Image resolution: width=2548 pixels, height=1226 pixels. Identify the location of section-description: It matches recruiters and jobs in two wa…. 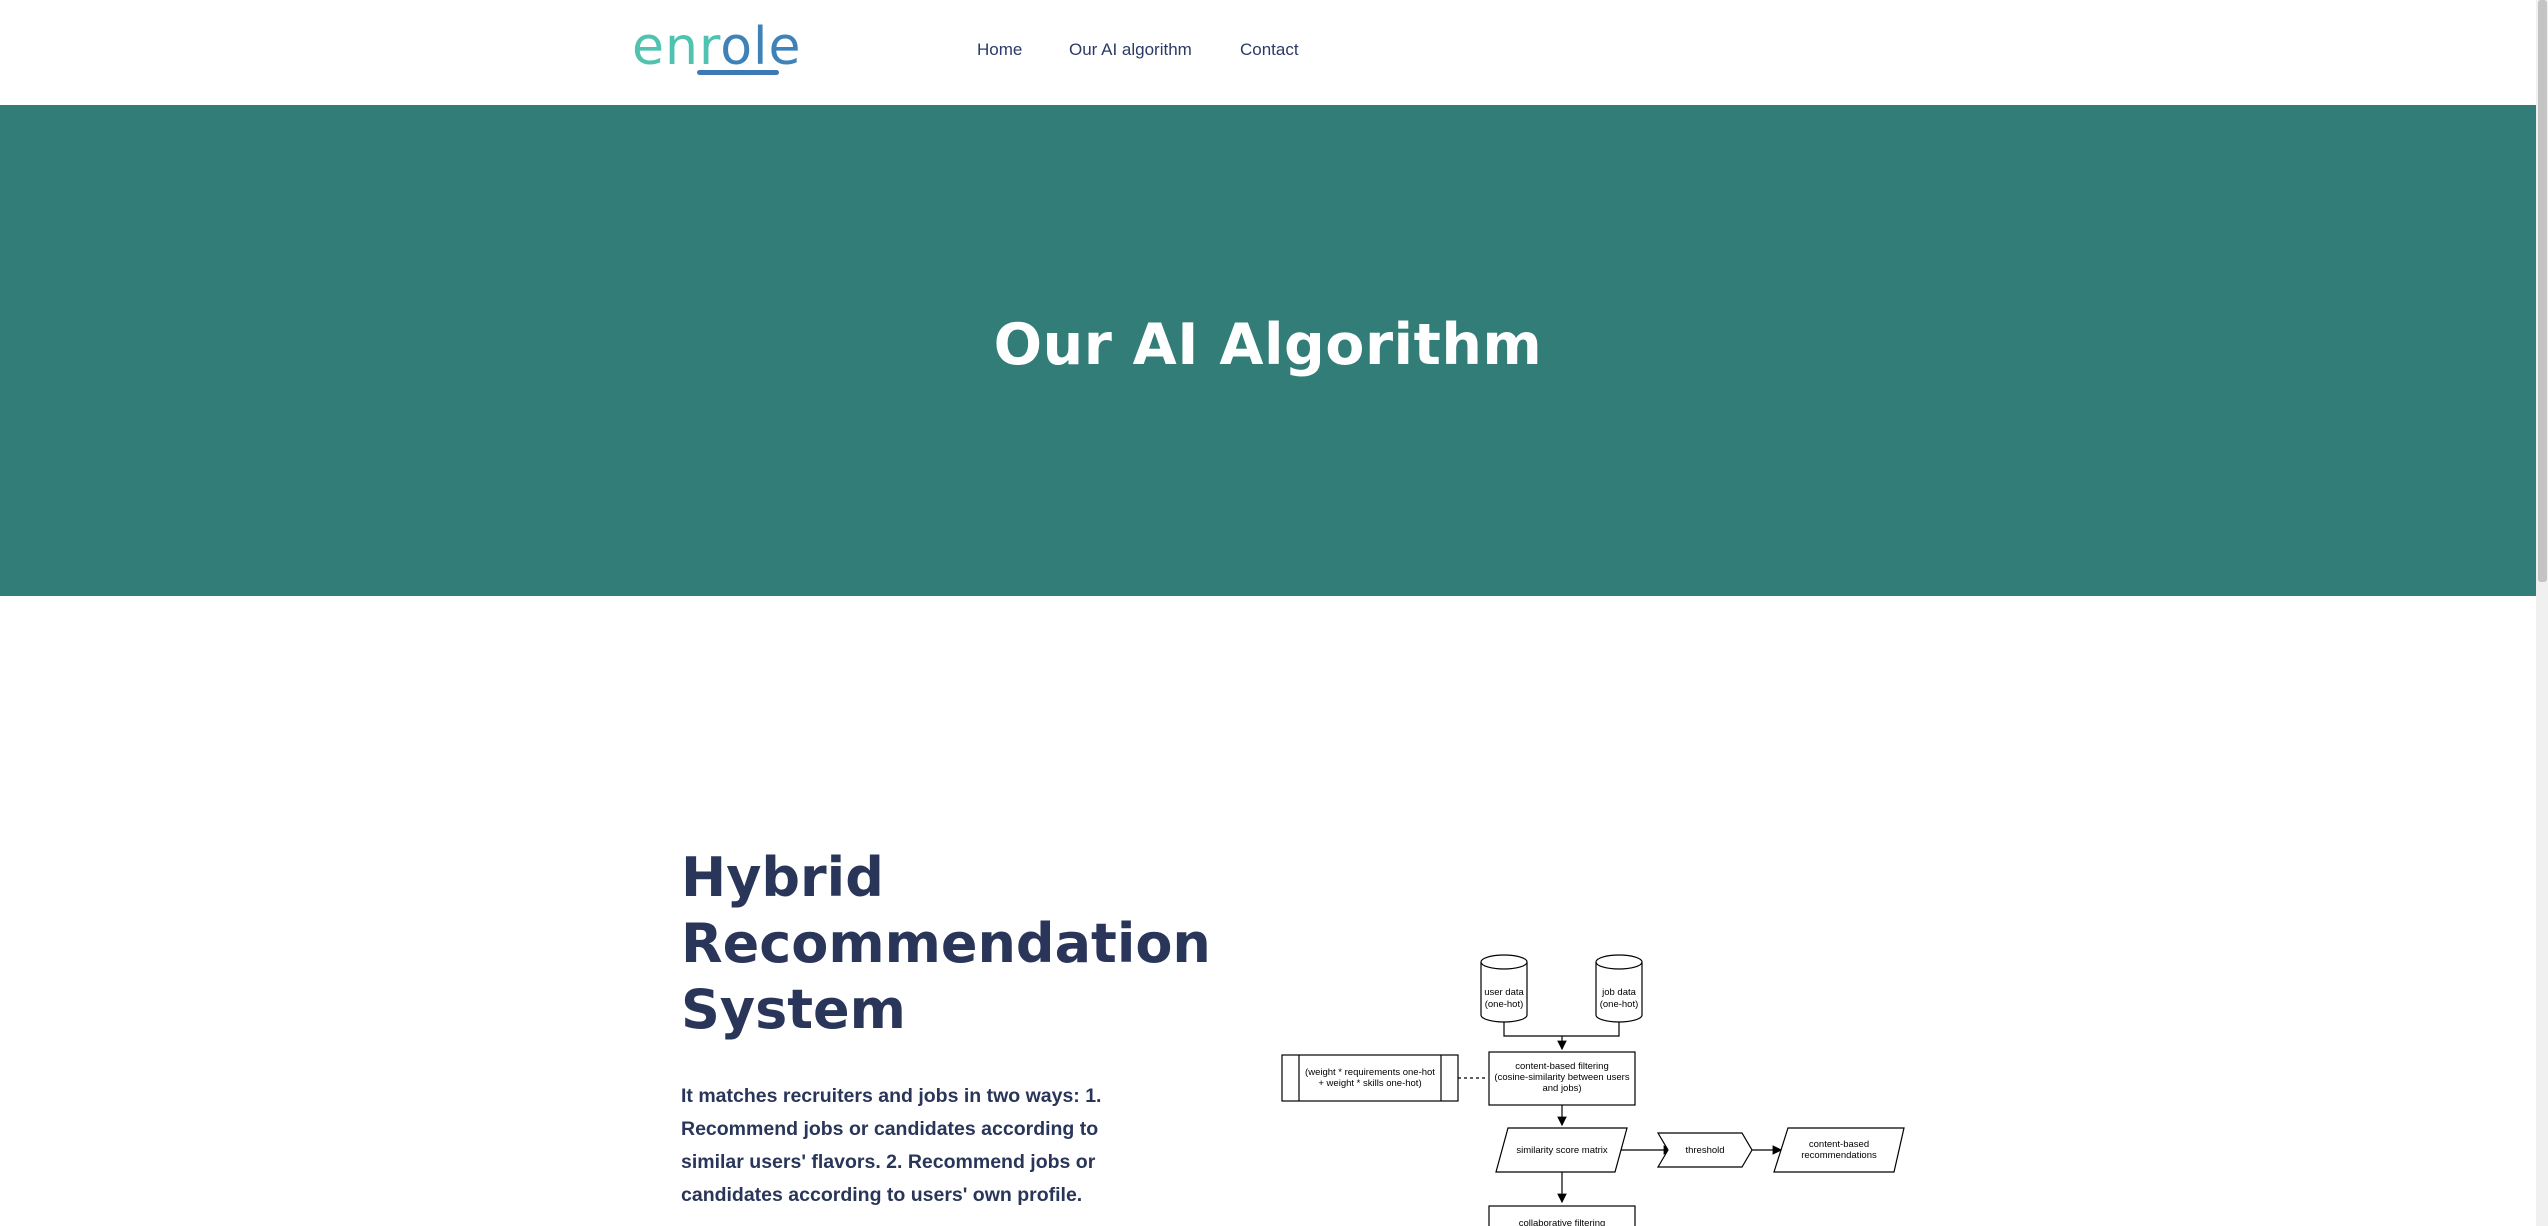
(891, 1145).